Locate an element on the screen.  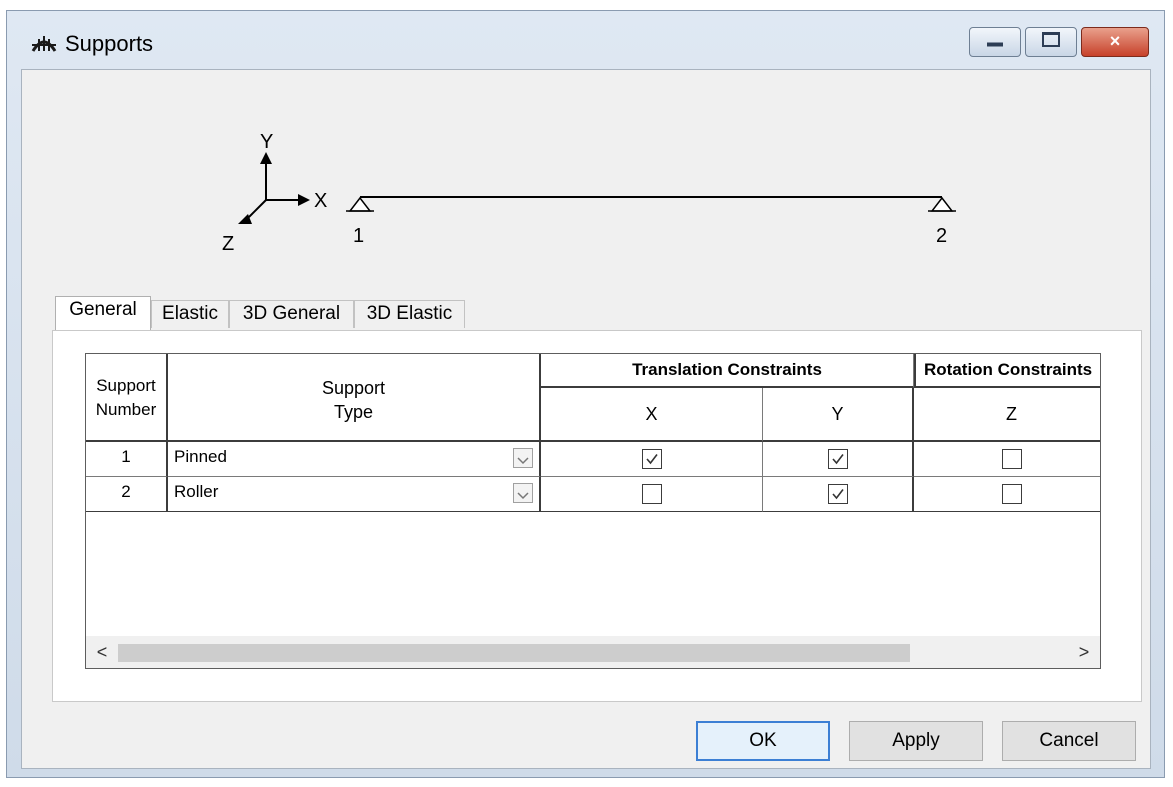
minimize-button is located at coordinates (995, 42).